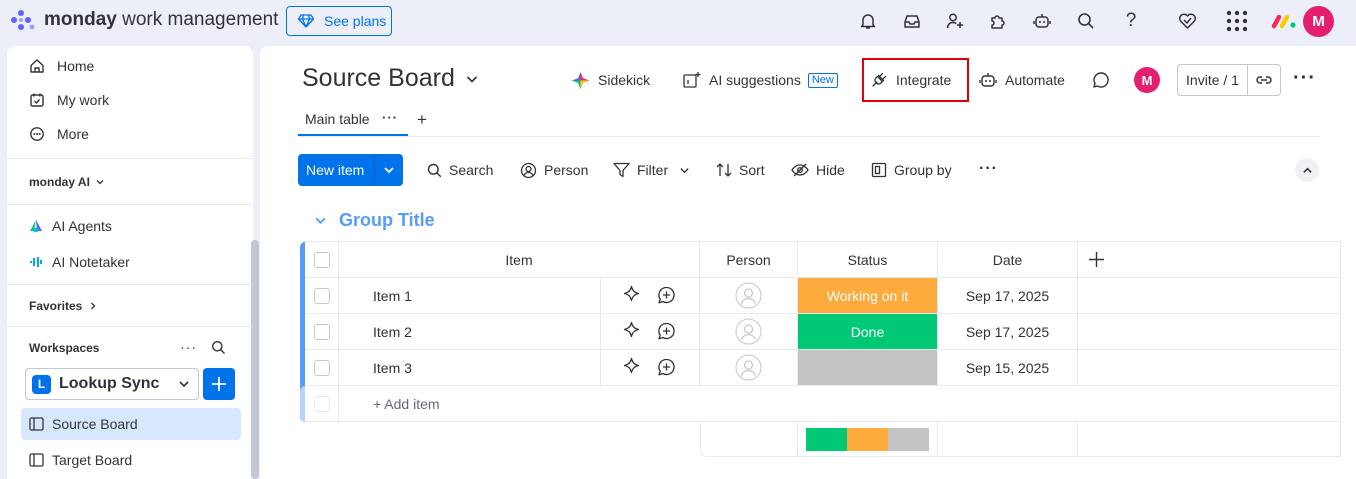 The height and width of the screenshot is (479, 1356). Describe the element at coordinates (1304, 78) in the screenshot. I see `board-menu-icon: ···` at that location.